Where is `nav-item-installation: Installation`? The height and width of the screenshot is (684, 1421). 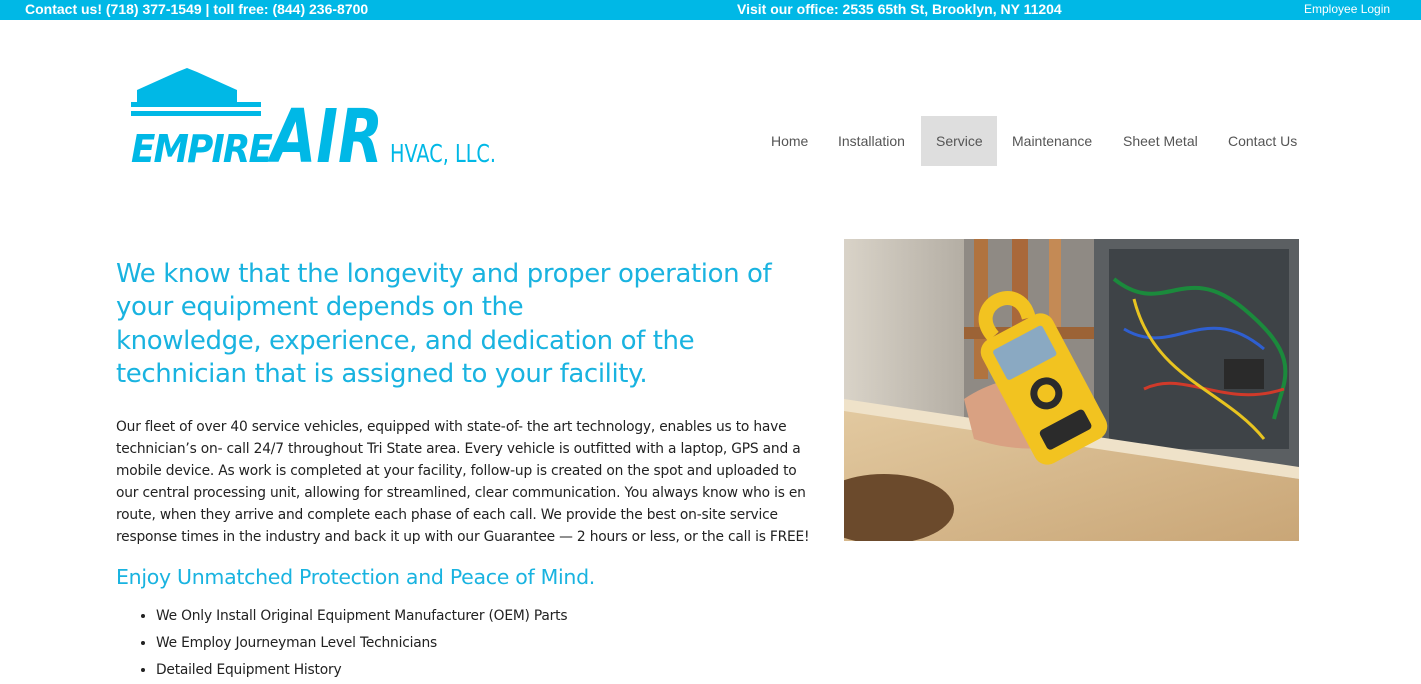 nav-item-installation: Installation is located at coordinates (872, 141).